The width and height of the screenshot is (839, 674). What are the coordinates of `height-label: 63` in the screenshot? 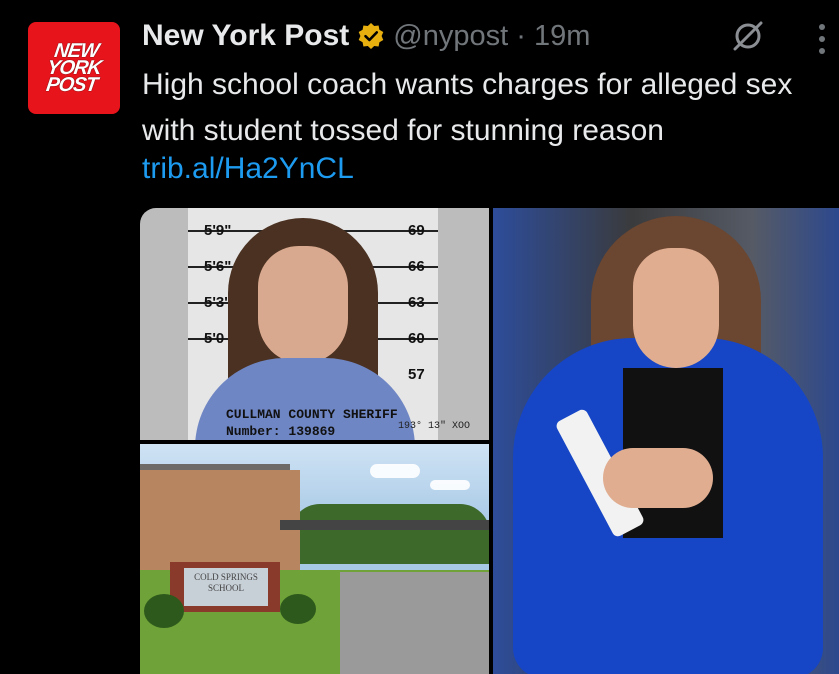 It's located at (416, 302).